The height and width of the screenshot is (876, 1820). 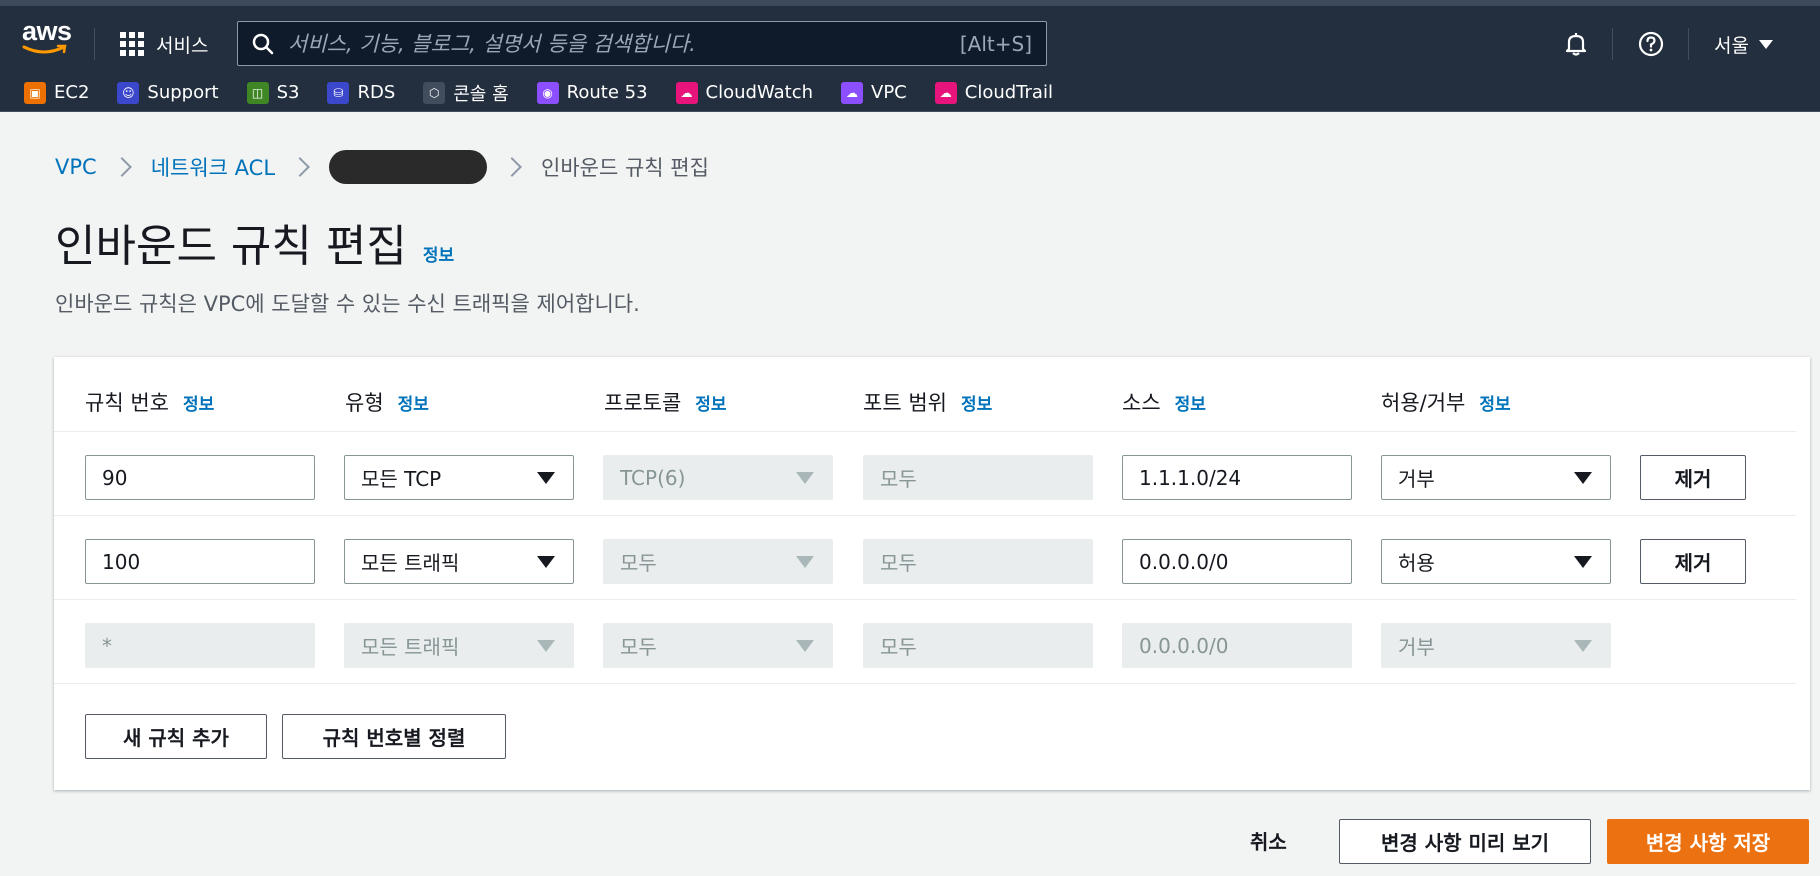 What do you see at coordinates (168, 92) in the screenshot?
I see `favorite-support: ☺ Support` at bounding box center [168, 92].